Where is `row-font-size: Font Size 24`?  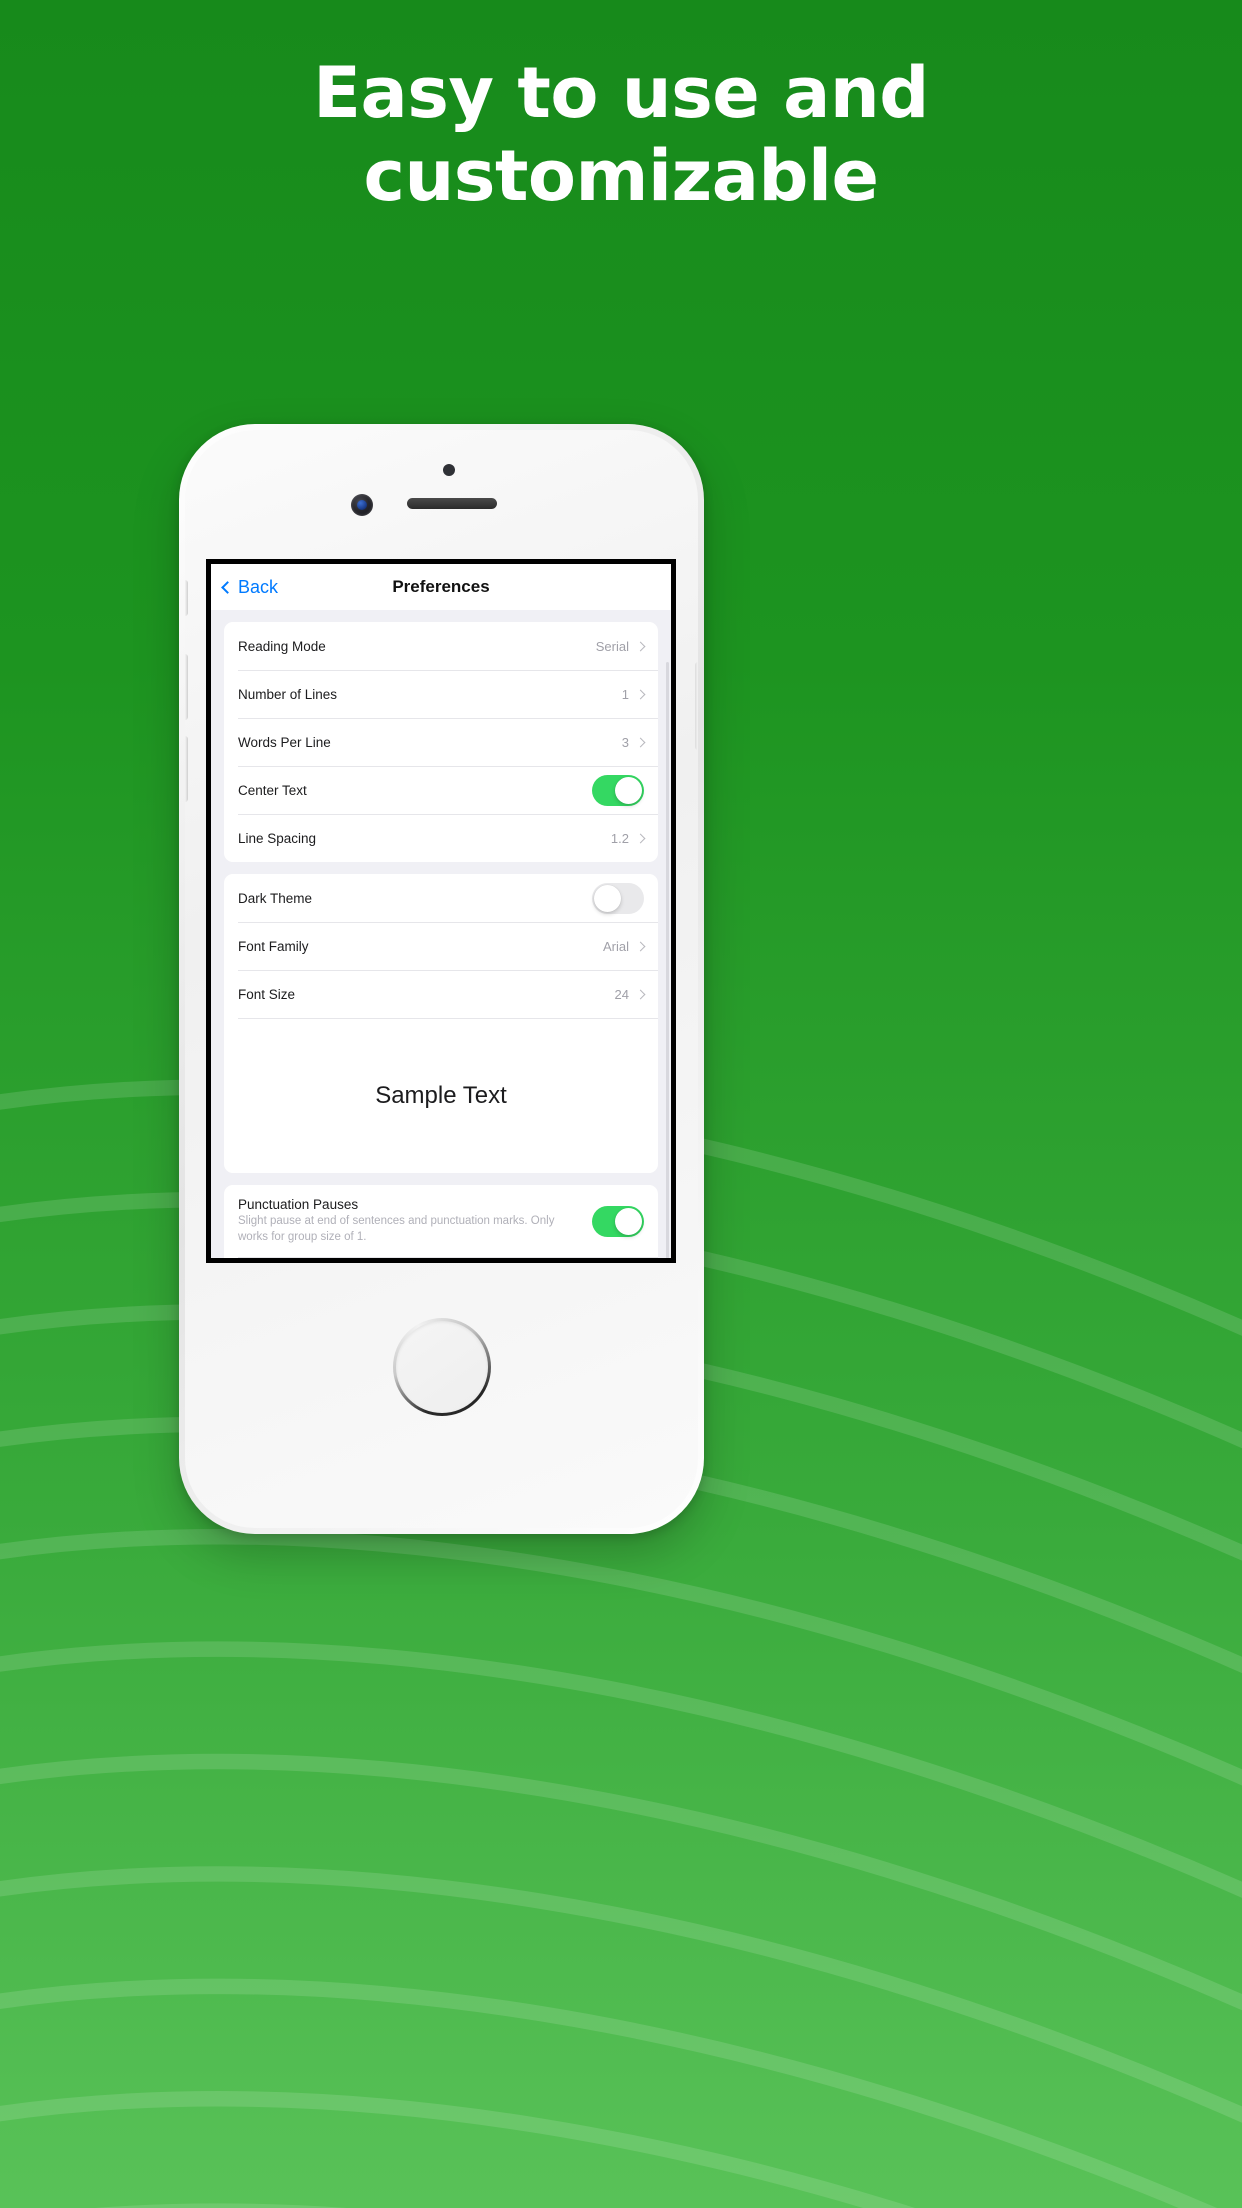
row-font-size: Font Size 24 is located at coordinates (441, 994).